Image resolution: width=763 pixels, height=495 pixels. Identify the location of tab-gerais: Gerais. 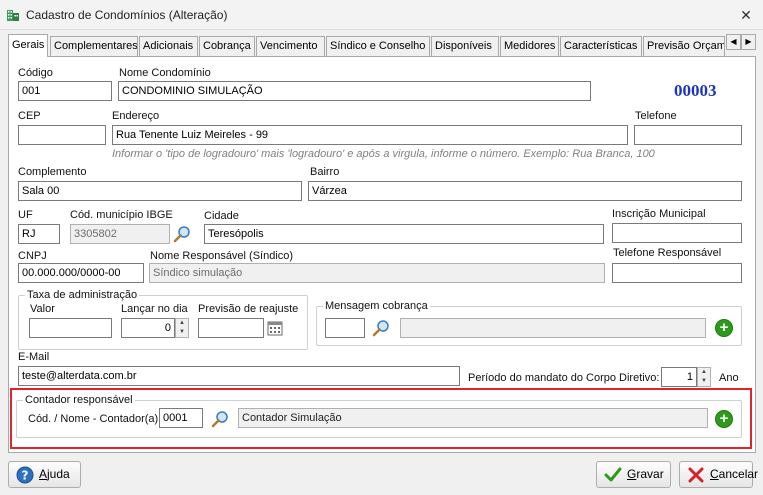
(28, 45).